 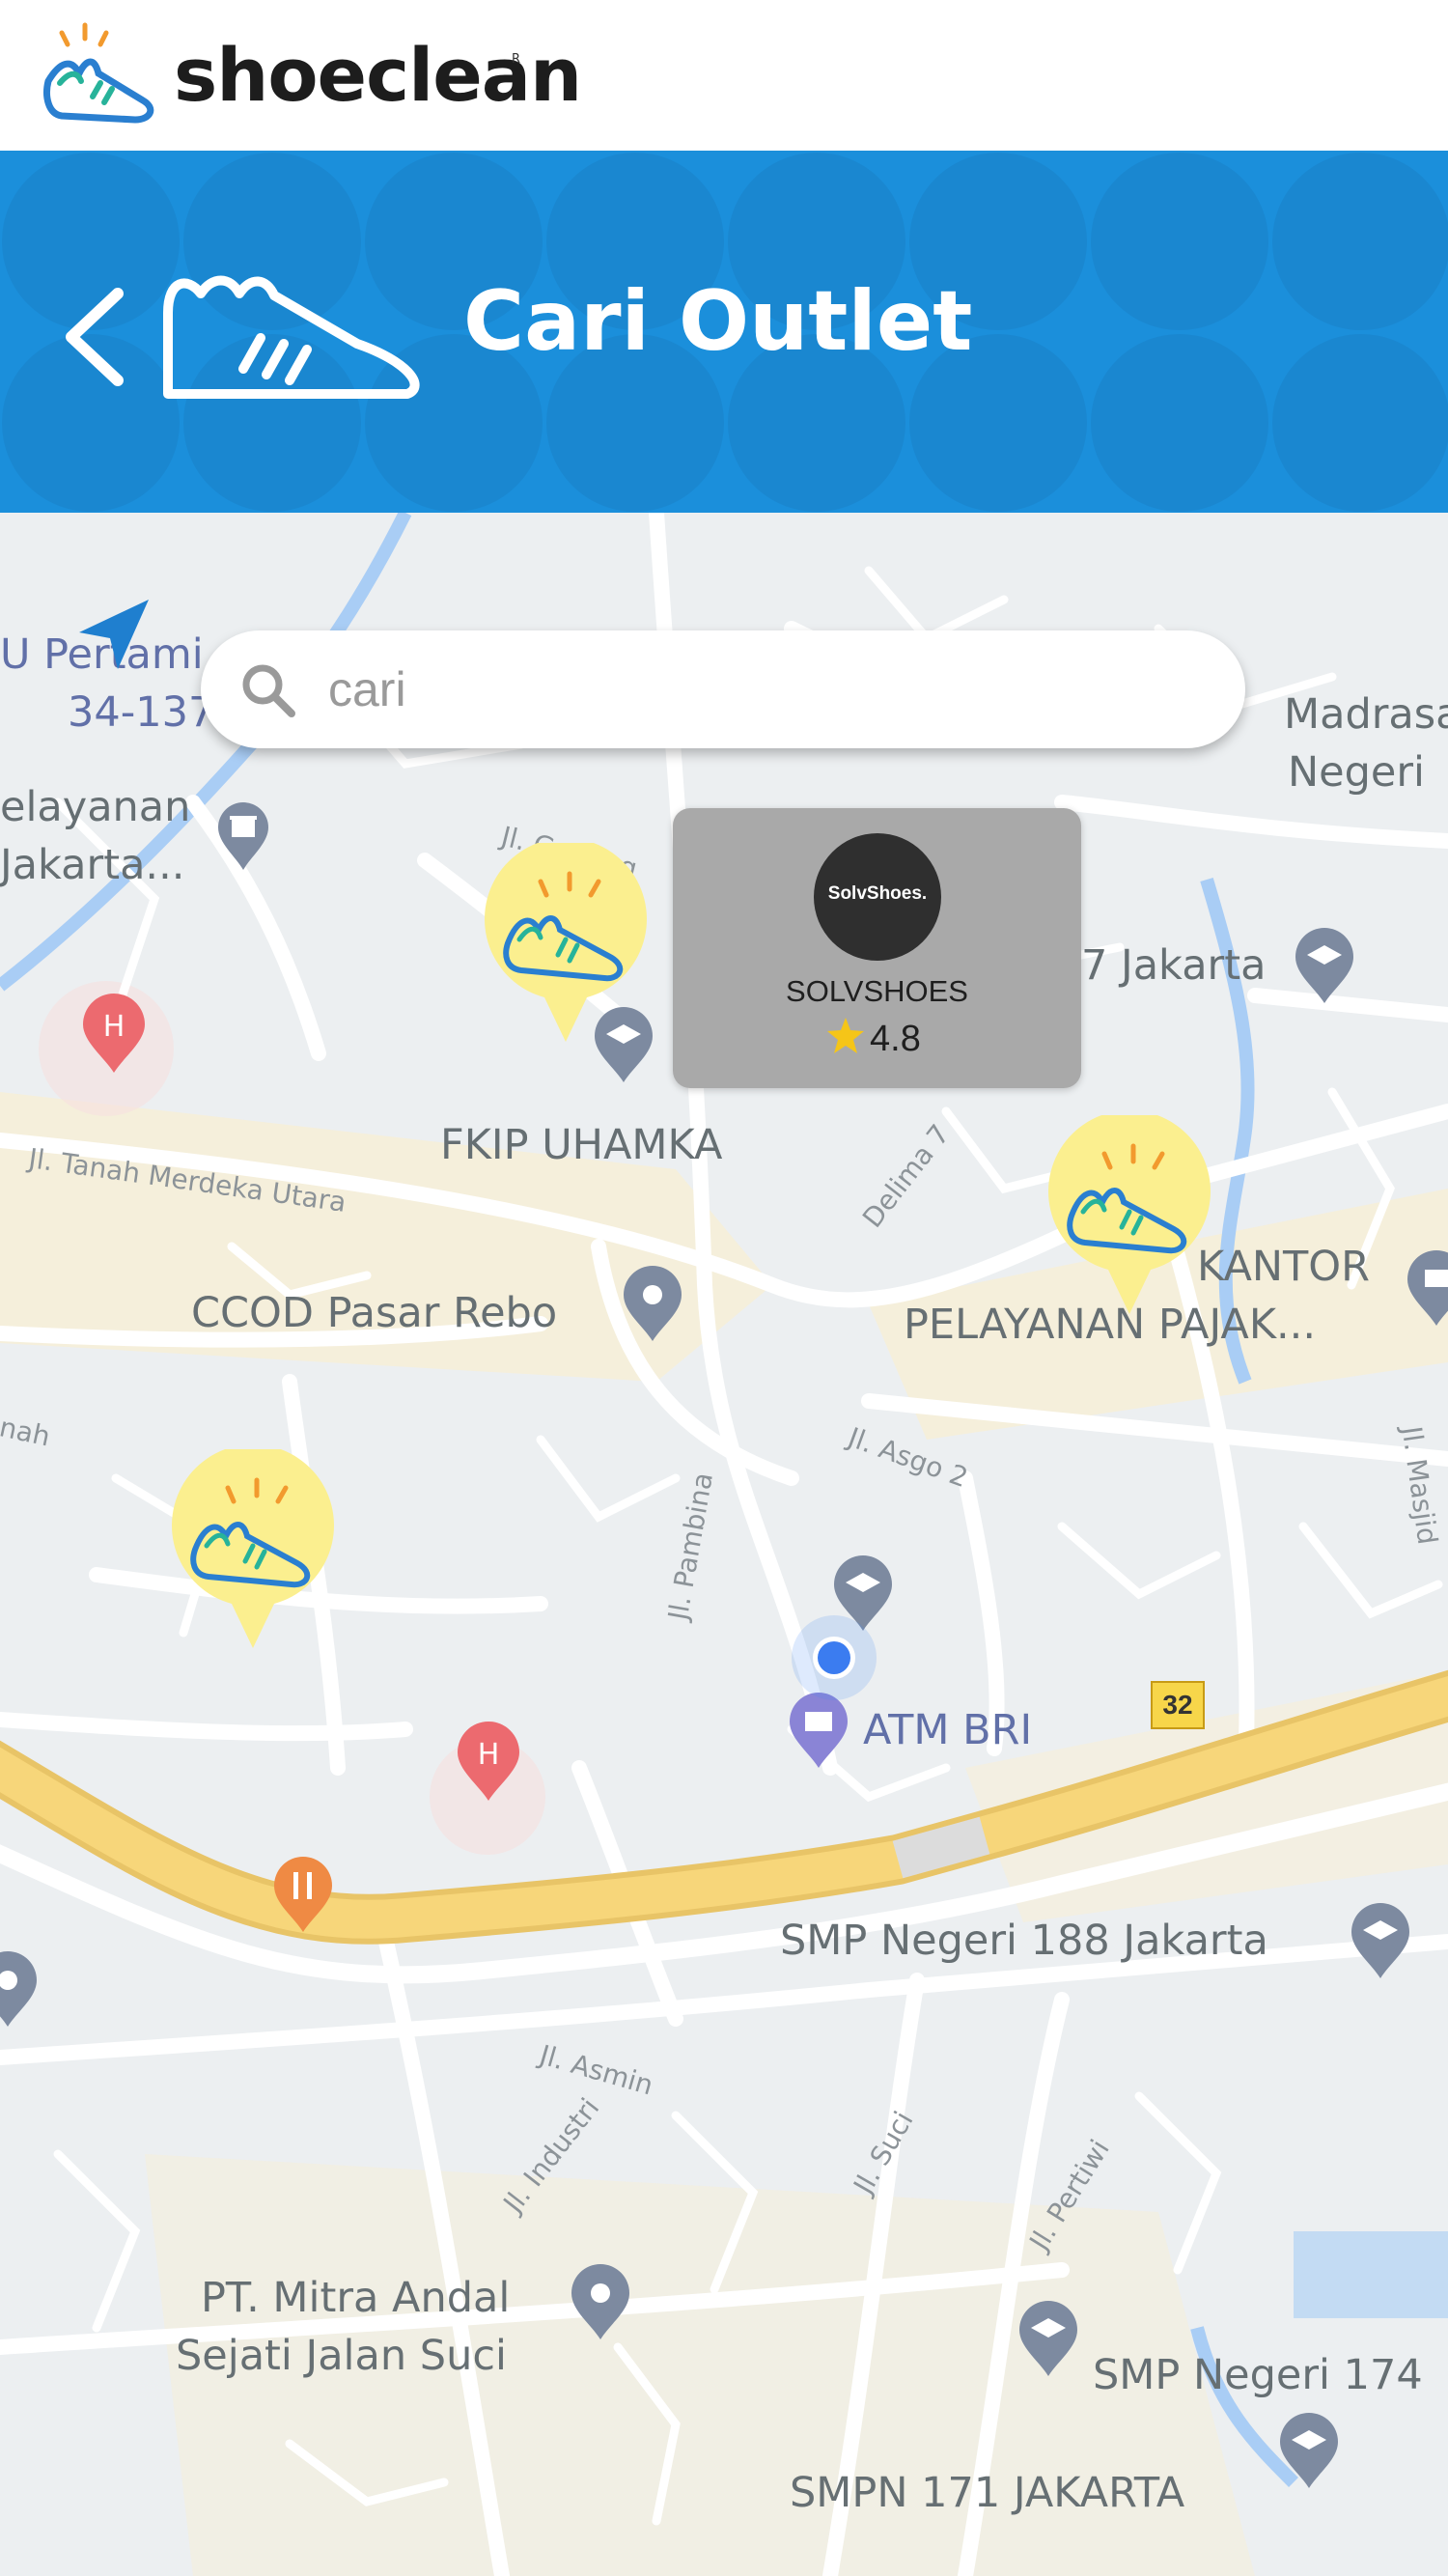 What do you see at coordinates (516, 60) in the screenshot?
I see `registered-mark: R` at bounding box center [516, 60].